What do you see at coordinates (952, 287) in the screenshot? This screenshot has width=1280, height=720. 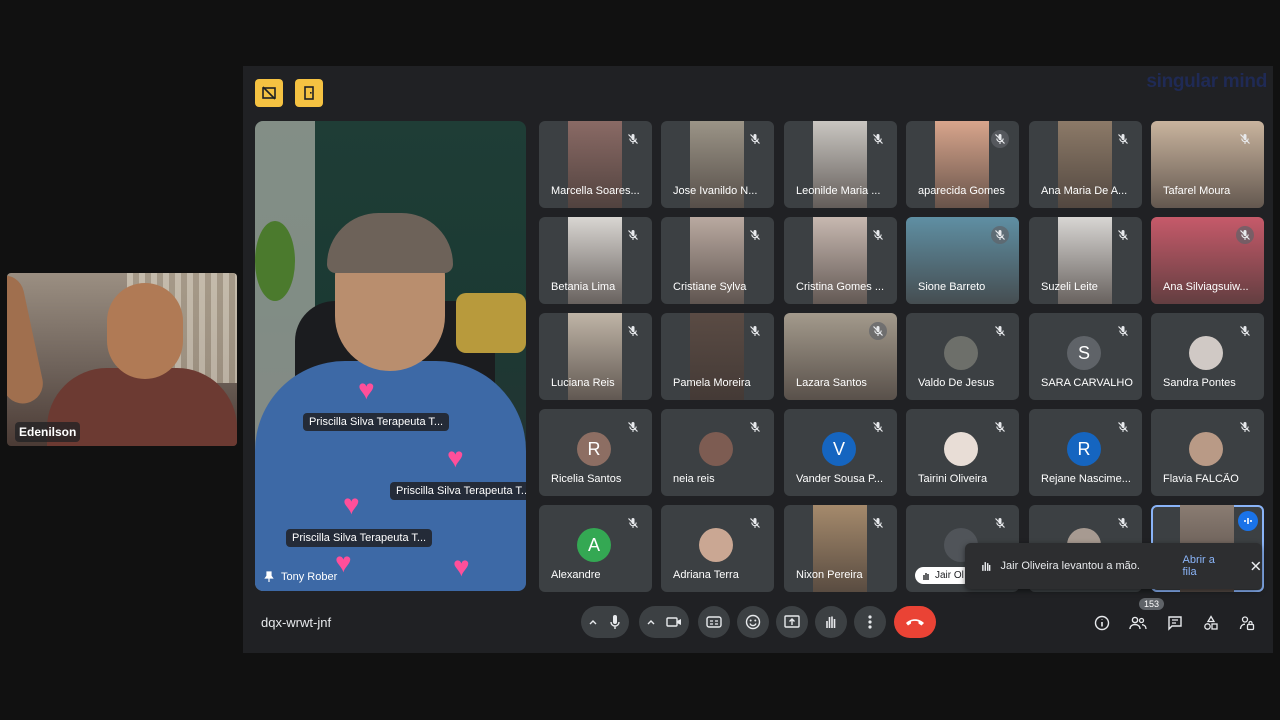 I see `participant-name: Sione Barreto` at bounding box center [952, 287].